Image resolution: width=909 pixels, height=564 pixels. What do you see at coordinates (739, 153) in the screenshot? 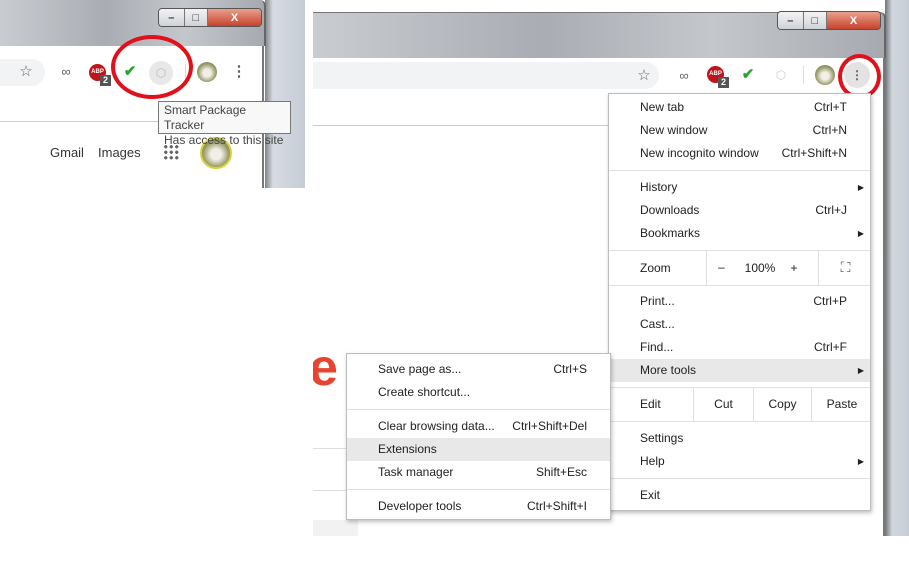
I see `menu-item-new-incognito-window: New incognito window Ctrl+Shift+N` at bounding box center [739, 153].